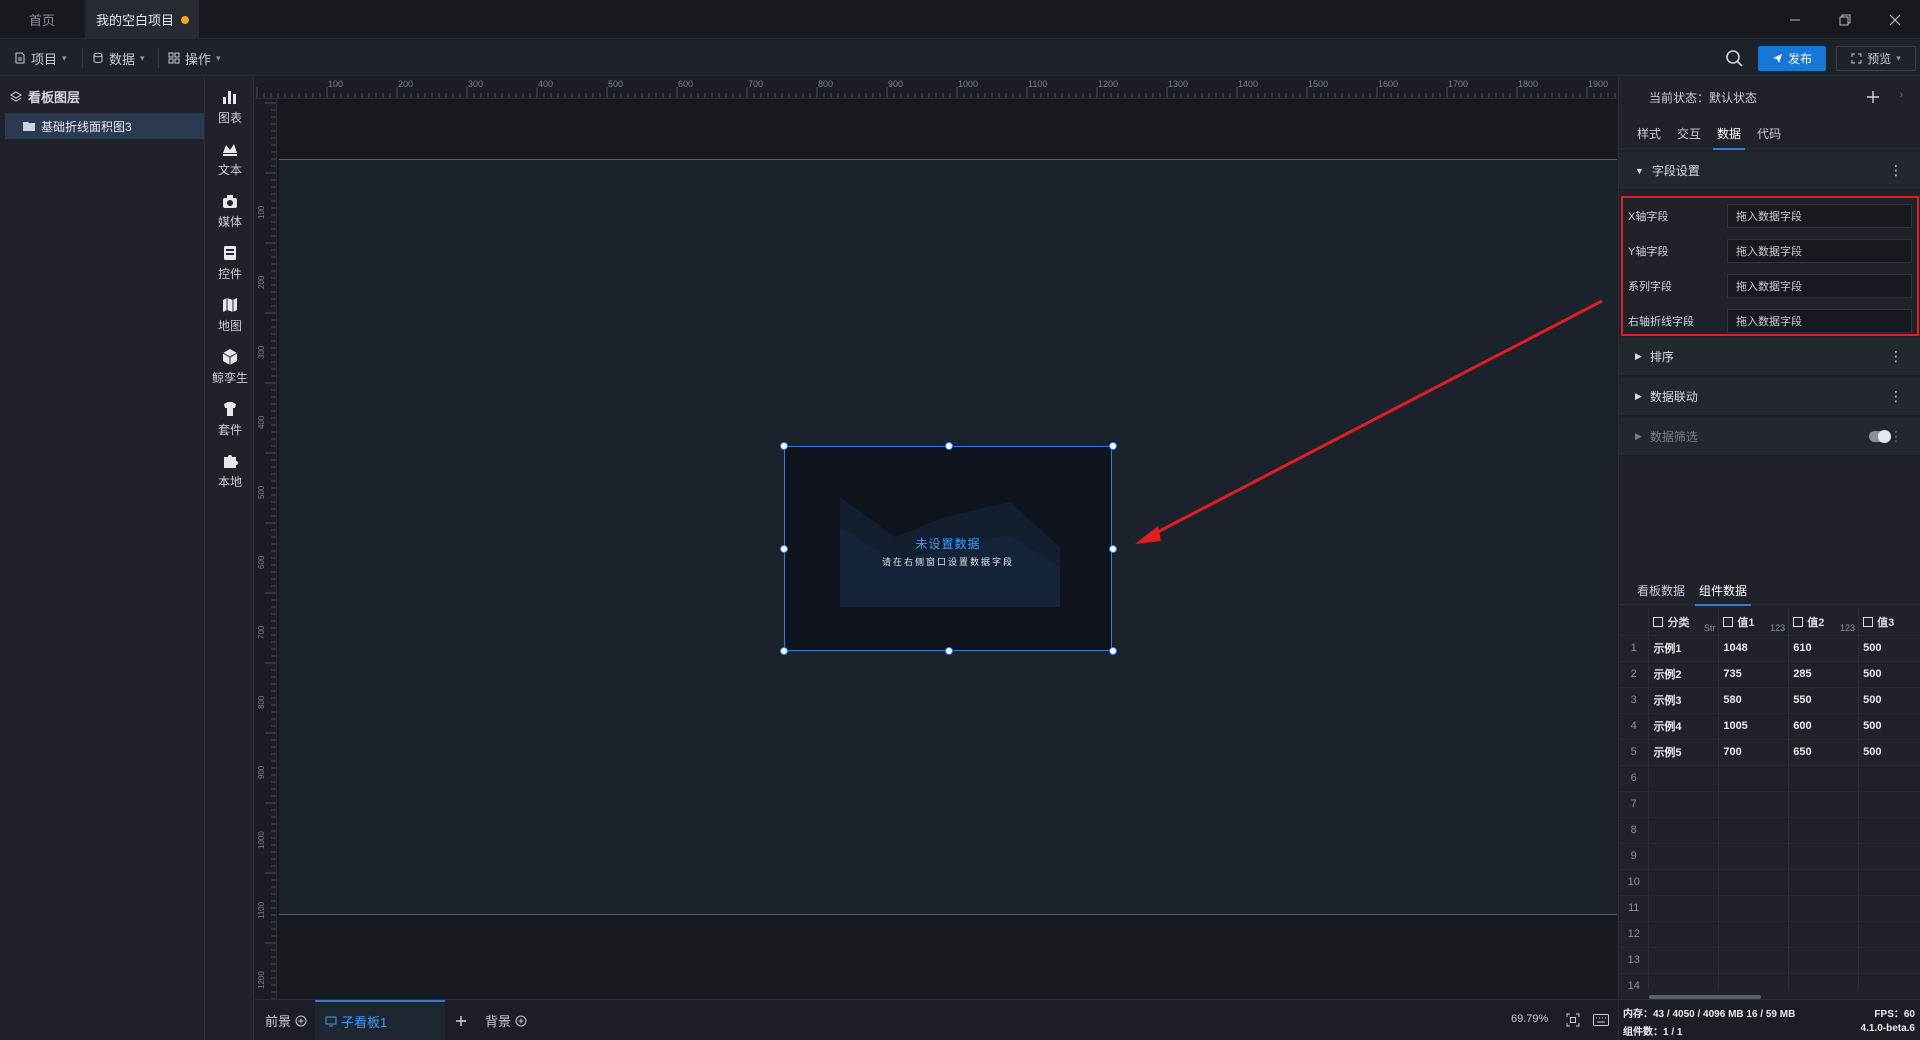 This screenshot has height=1040, width=1920. I want to click on table-cell: 285, so click(1824, 674).